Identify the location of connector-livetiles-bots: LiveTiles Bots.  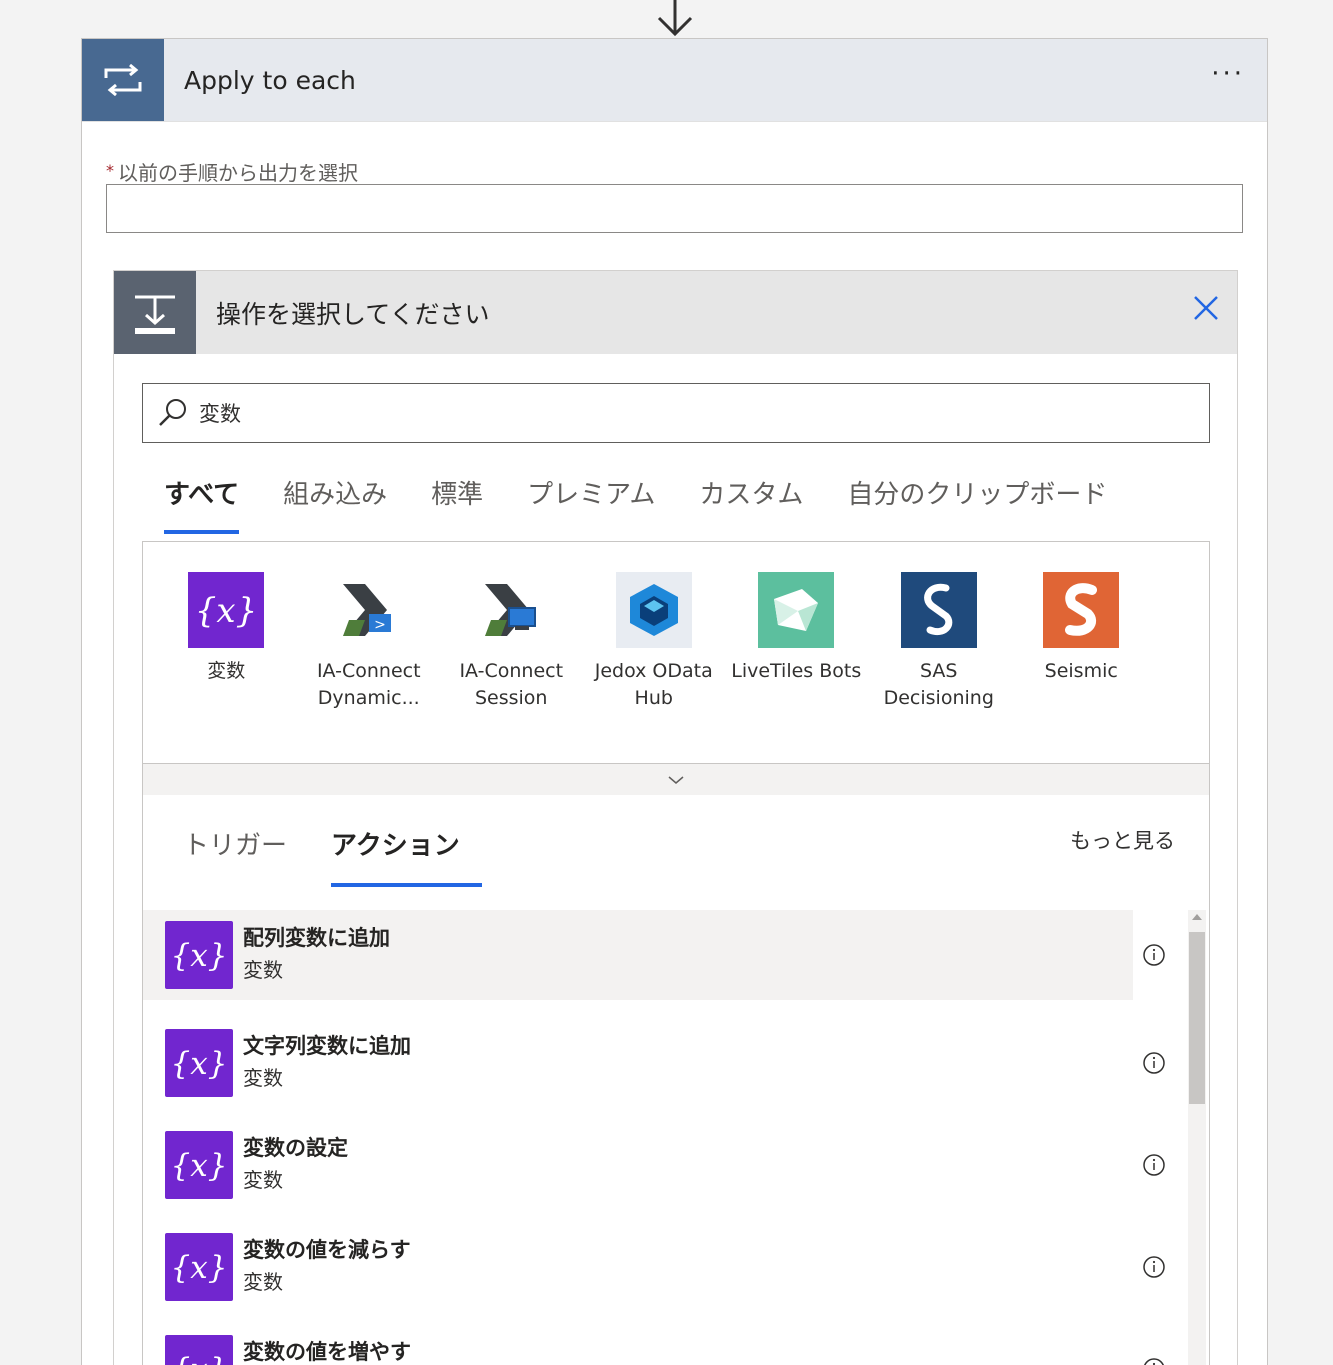
(796, 642).